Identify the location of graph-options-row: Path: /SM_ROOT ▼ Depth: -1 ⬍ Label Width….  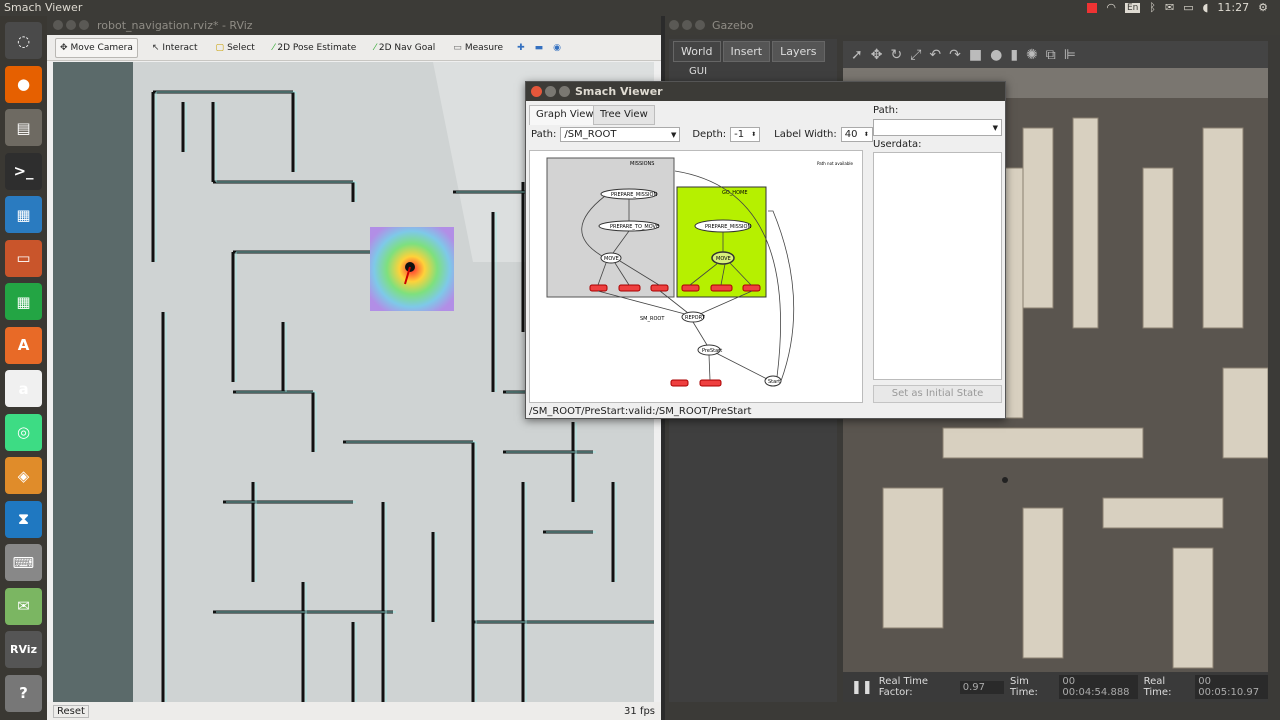
(702, 134).